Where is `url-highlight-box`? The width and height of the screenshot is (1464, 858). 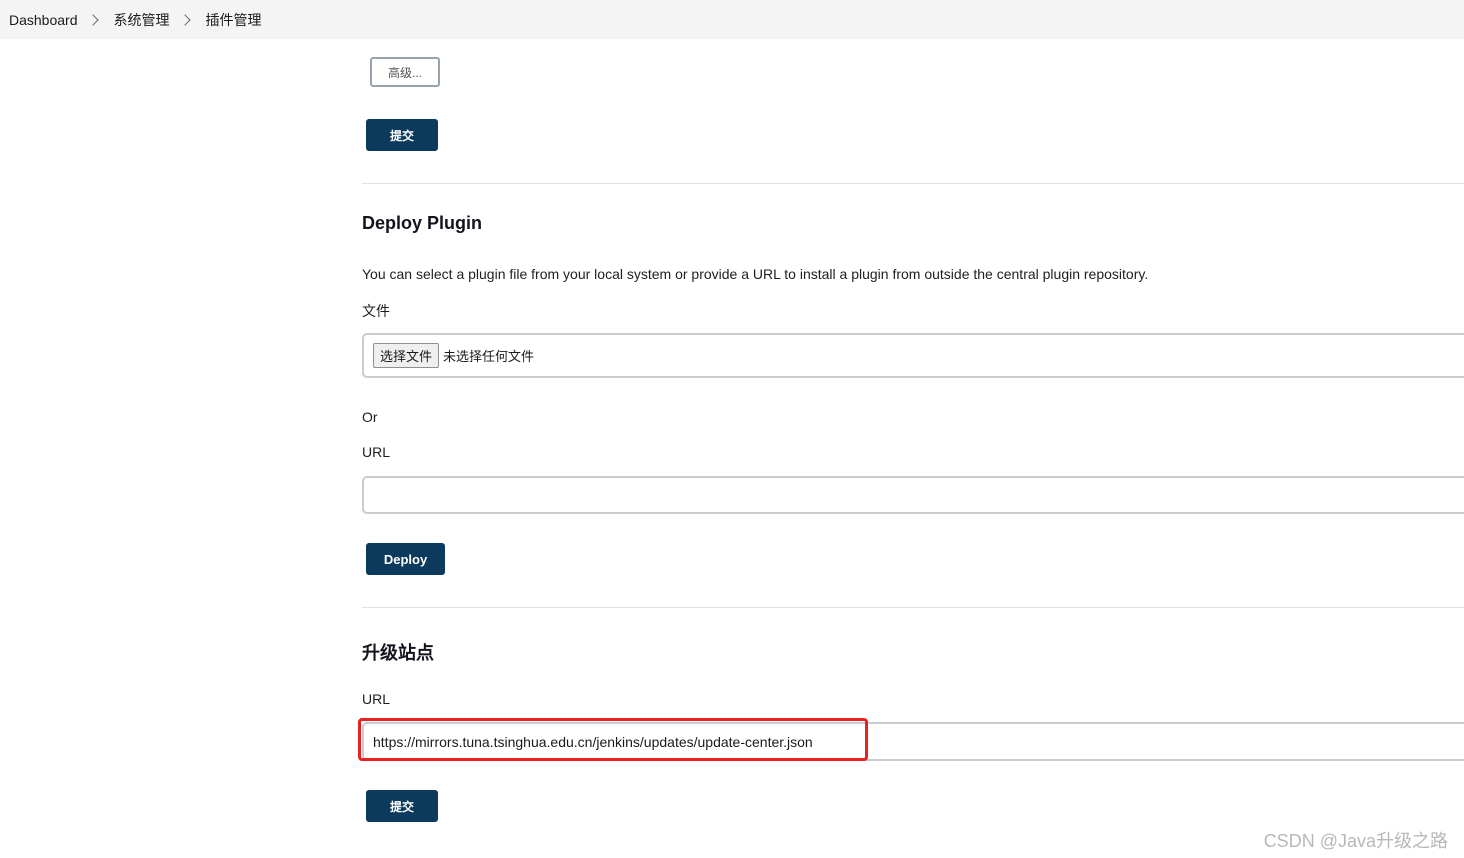
url-highlight-box is located at coordinates (613, 739).